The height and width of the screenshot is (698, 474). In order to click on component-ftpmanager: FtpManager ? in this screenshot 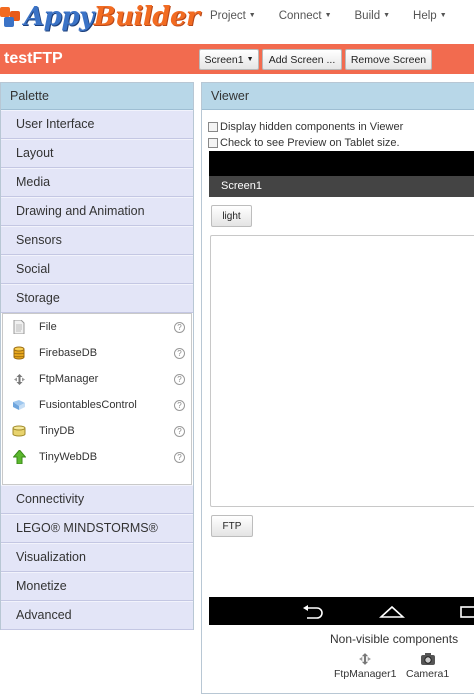, I will do `click(96, 379)`.